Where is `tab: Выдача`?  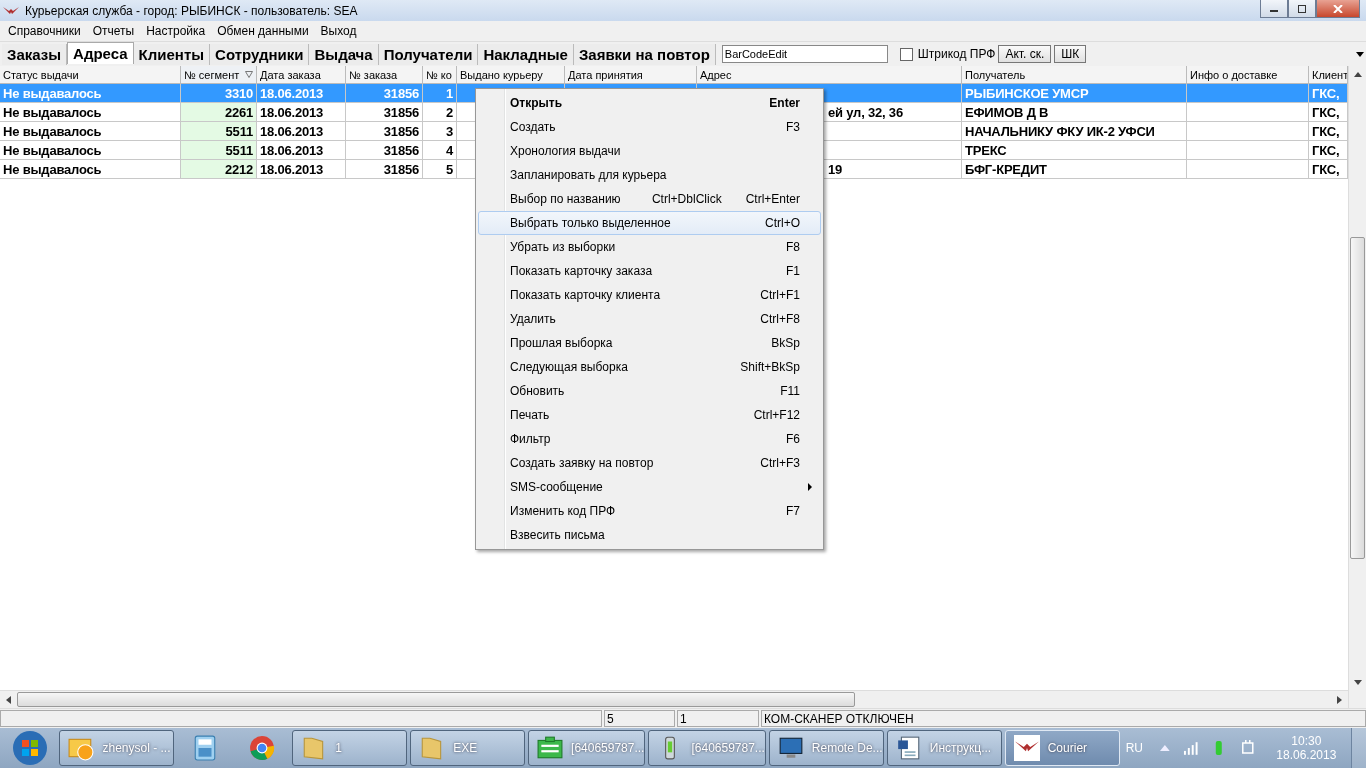 tab: Выдача is located at coordinates (344, 54).